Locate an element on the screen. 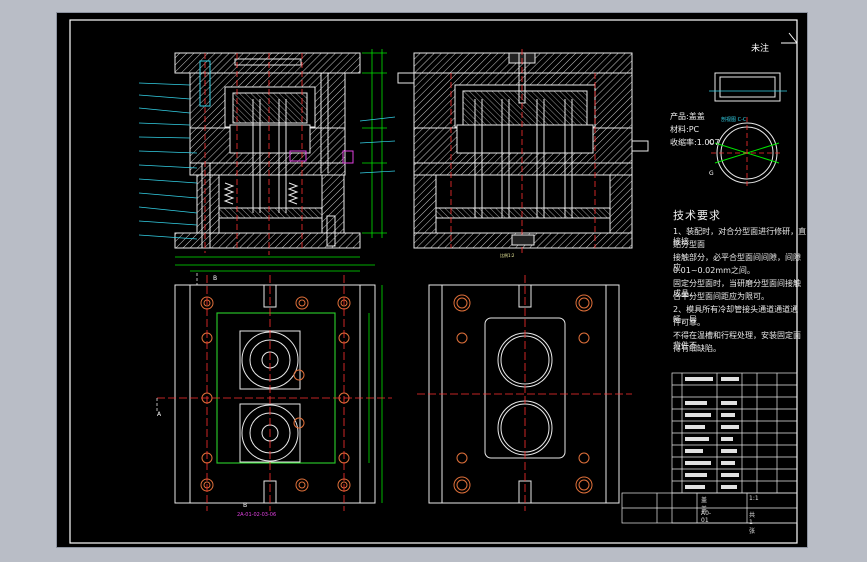  tech-requirement-line: 0.01~0.02mm之间。 is located at coordinates (714, 270).